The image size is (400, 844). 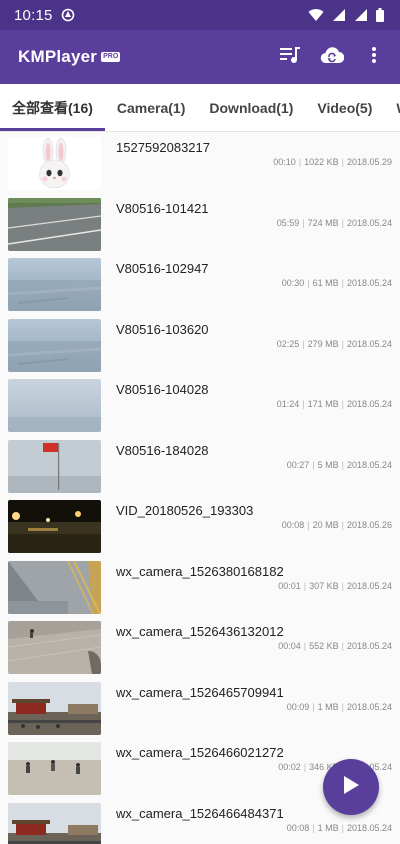 What do you see at coordinates (200, 571) in the screenshot?
I see `video-title: wx_camera_1526380168182` at bounding box center [200, 571].